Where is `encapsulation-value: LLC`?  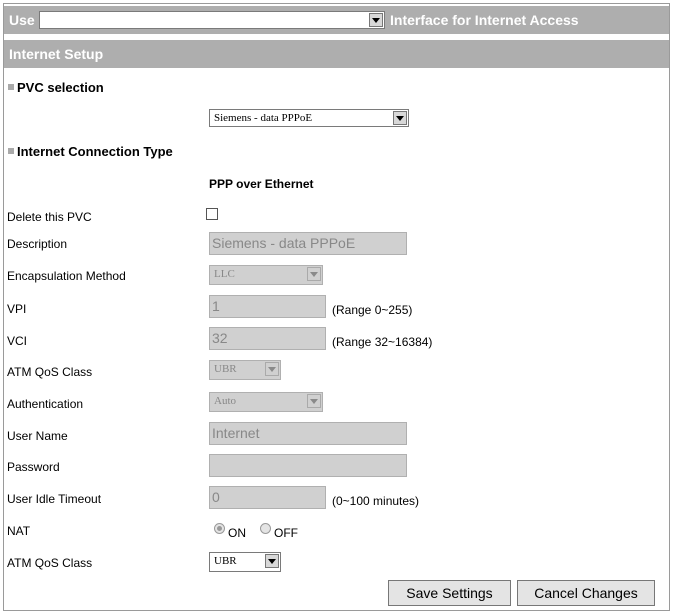 encapsulation-value: LLC is located at coordinates (224, 274).